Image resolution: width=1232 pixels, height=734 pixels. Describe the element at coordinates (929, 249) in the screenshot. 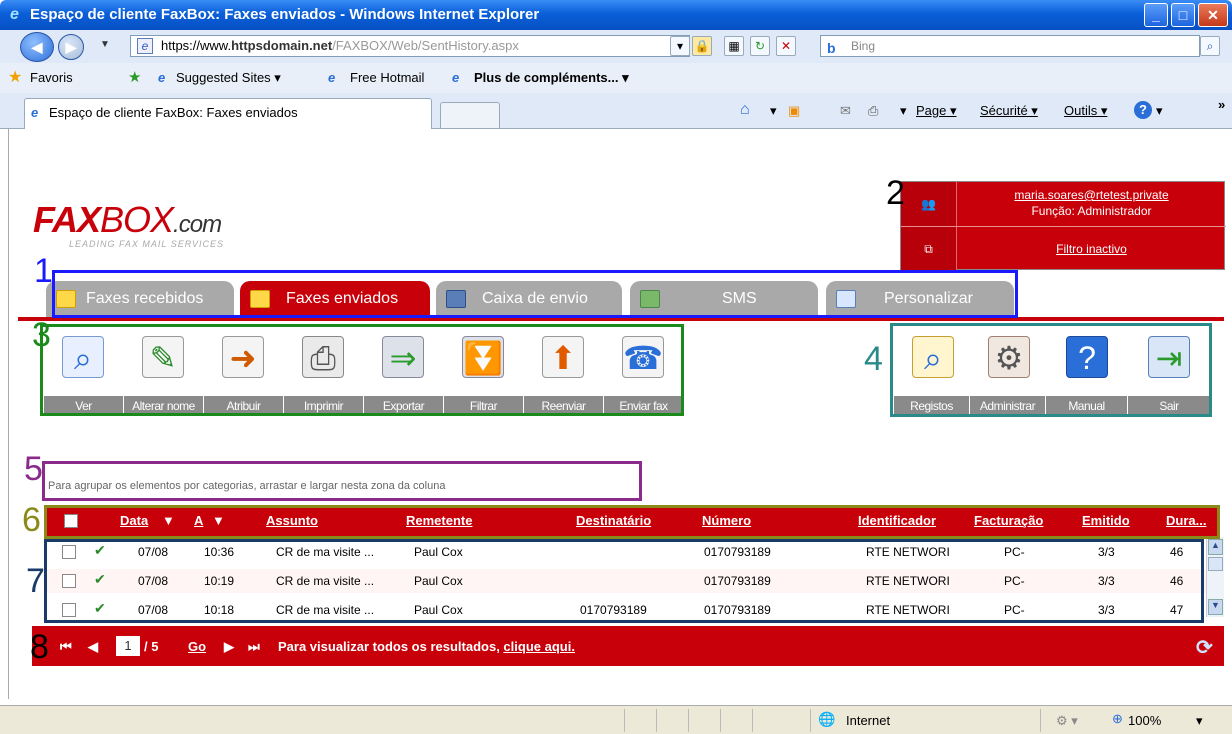

I see `filter-icon: ⧉` at that location.